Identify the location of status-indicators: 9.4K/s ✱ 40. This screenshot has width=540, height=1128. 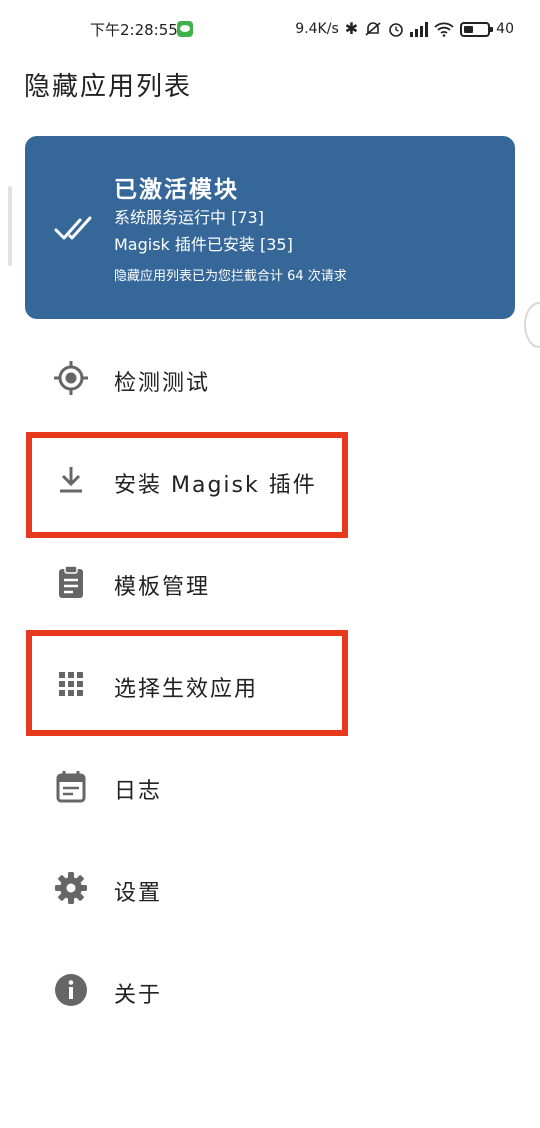
(404, 29).